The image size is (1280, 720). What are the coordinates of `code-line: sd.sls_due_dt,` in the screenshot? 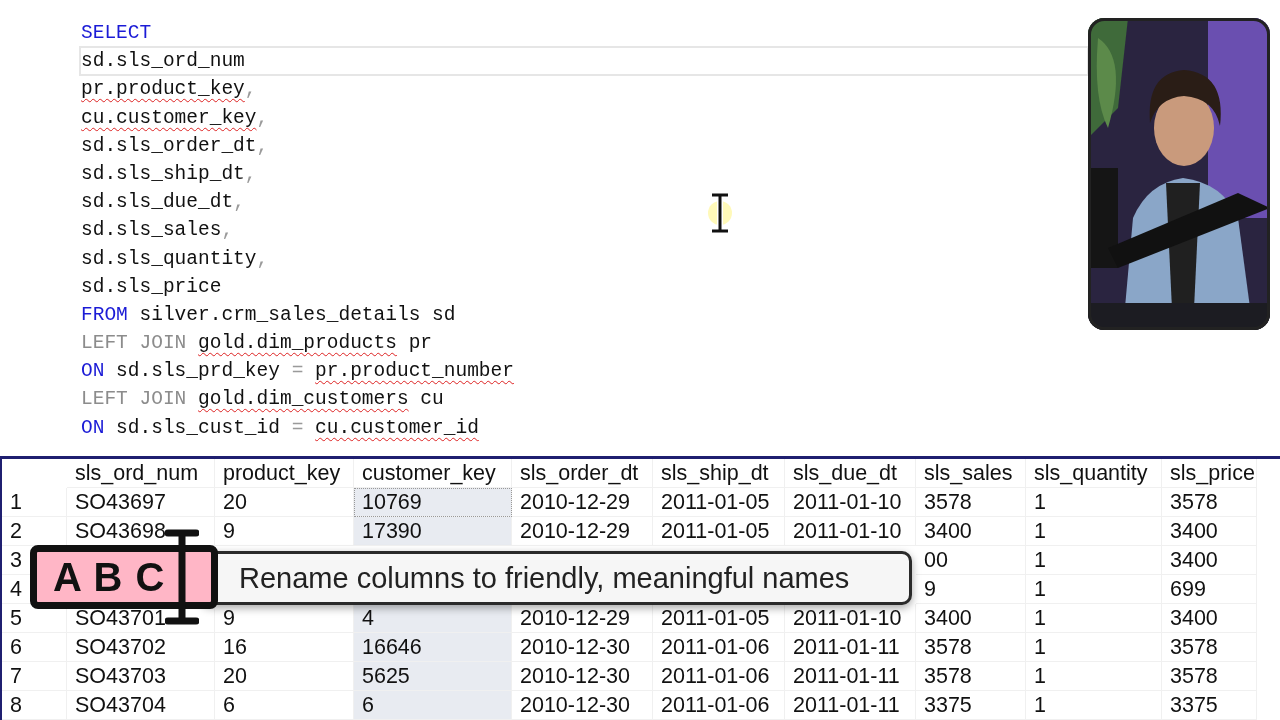 It's located at (163, 203).